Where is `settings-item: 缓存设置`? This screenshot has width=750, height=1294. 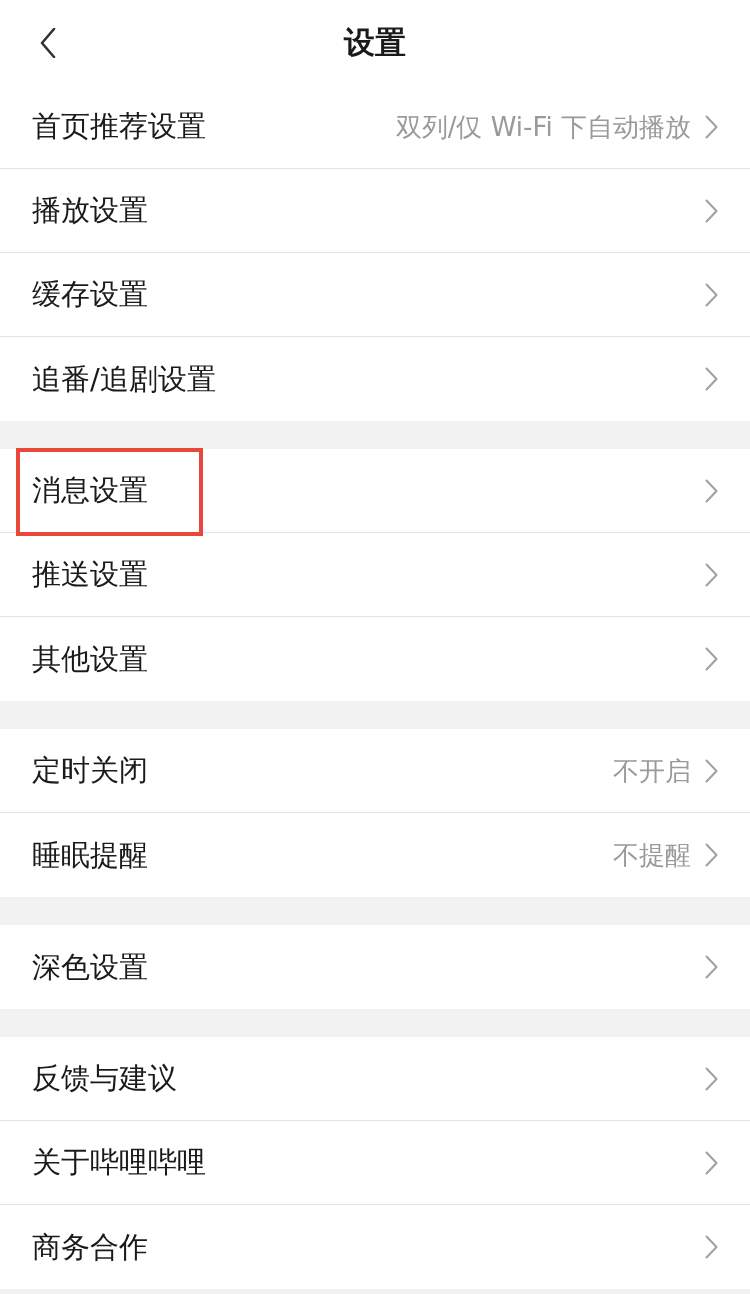 settings-item: 缓存设置 is located at coordinates (375, 295).